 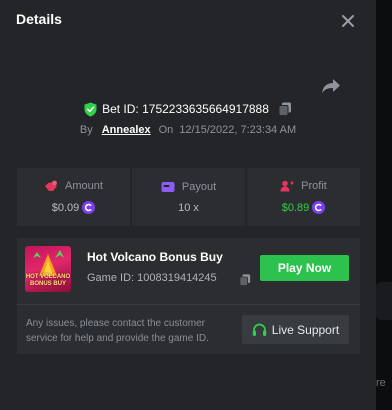 I want to click on bet-stats: Amount $0.09 Payout 10 x Profit $0.89, so click(x=188, y=197).